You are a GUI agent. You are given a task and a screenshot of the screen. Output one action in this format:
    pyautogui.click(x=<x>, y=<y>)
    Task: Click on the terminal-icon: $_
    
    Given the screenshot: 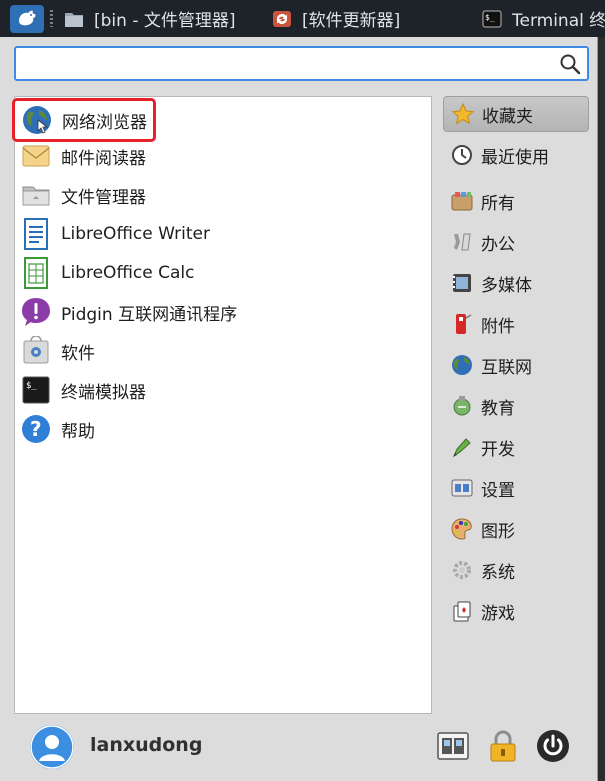 What is the action you would take?
    pyautogui.click(x=492, y=18)
    